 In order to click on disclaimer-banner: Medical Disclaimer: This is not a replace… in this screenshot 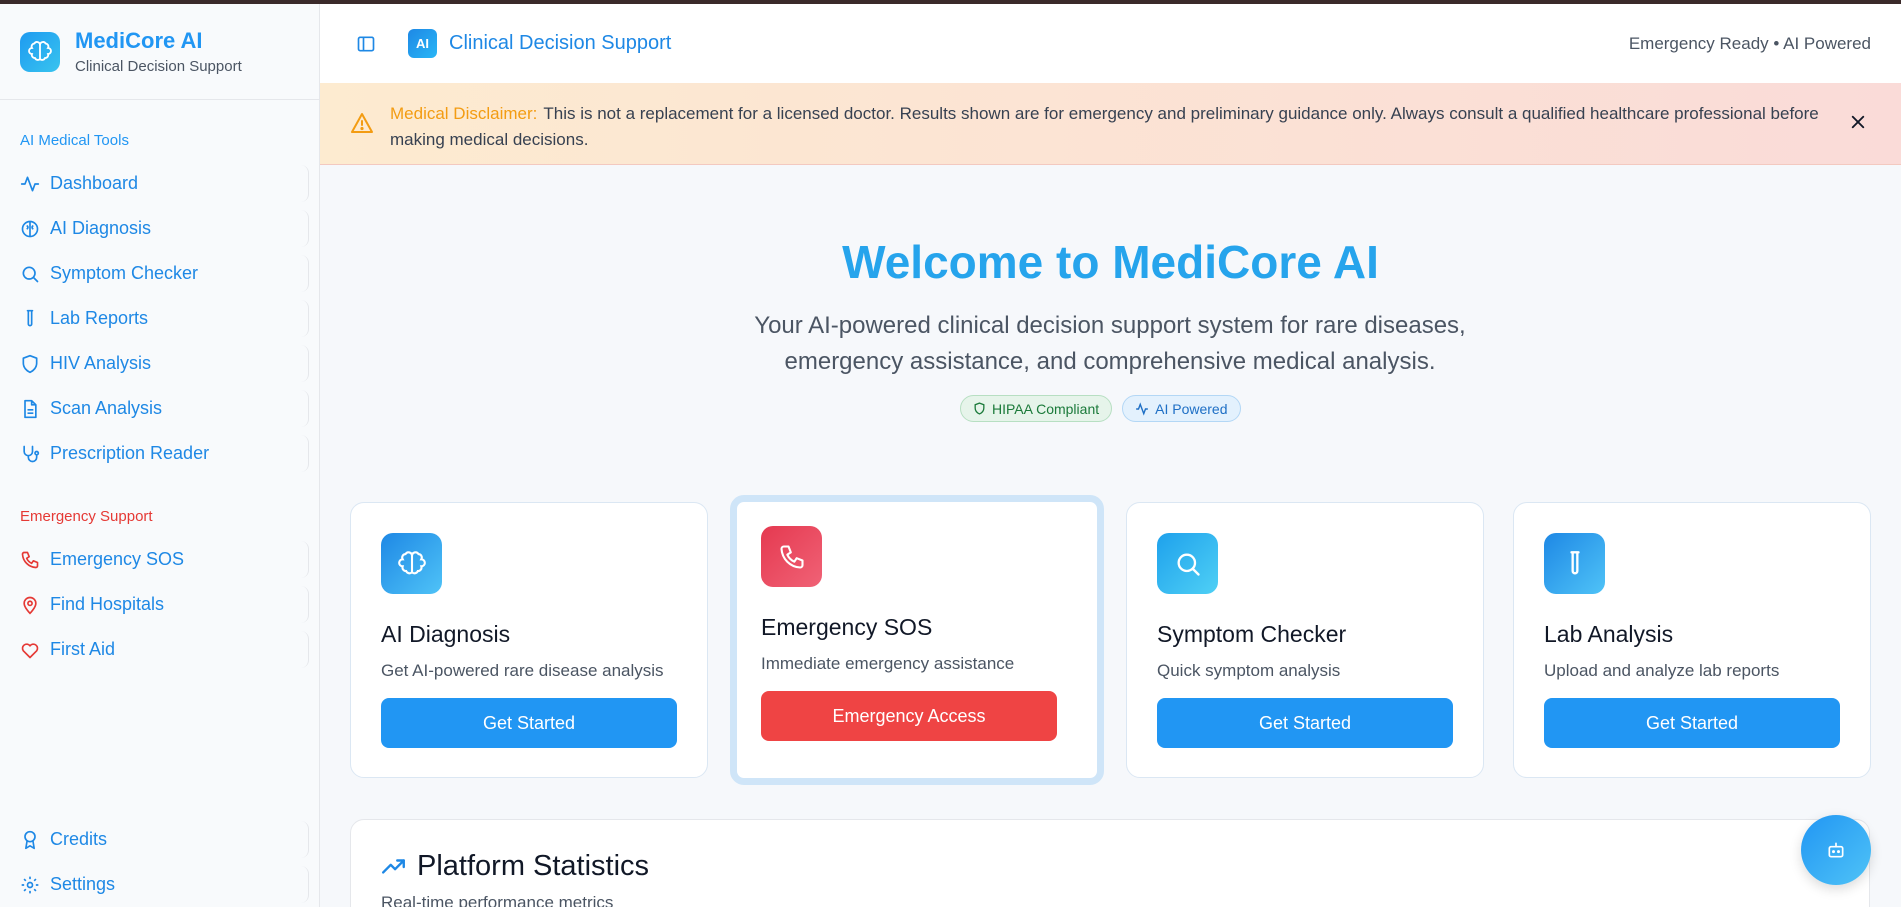, I will do `click(1110, 124)`.